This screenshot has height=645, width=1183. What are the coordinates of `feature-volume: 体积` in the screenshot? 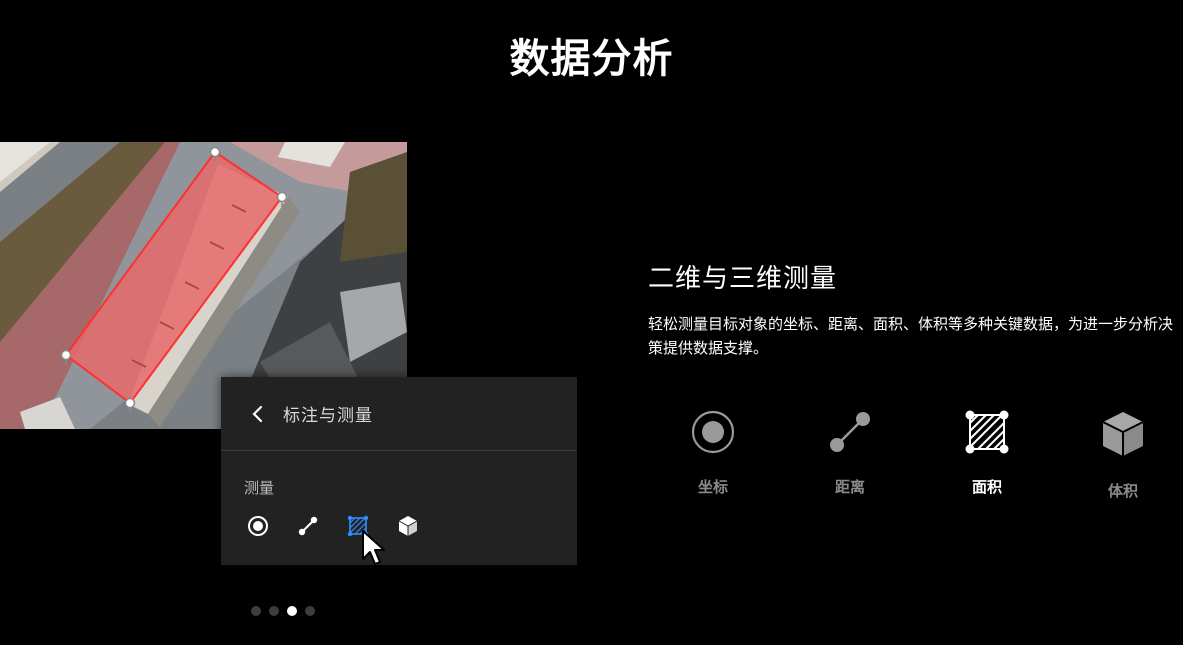 It's located at (1123, 455).